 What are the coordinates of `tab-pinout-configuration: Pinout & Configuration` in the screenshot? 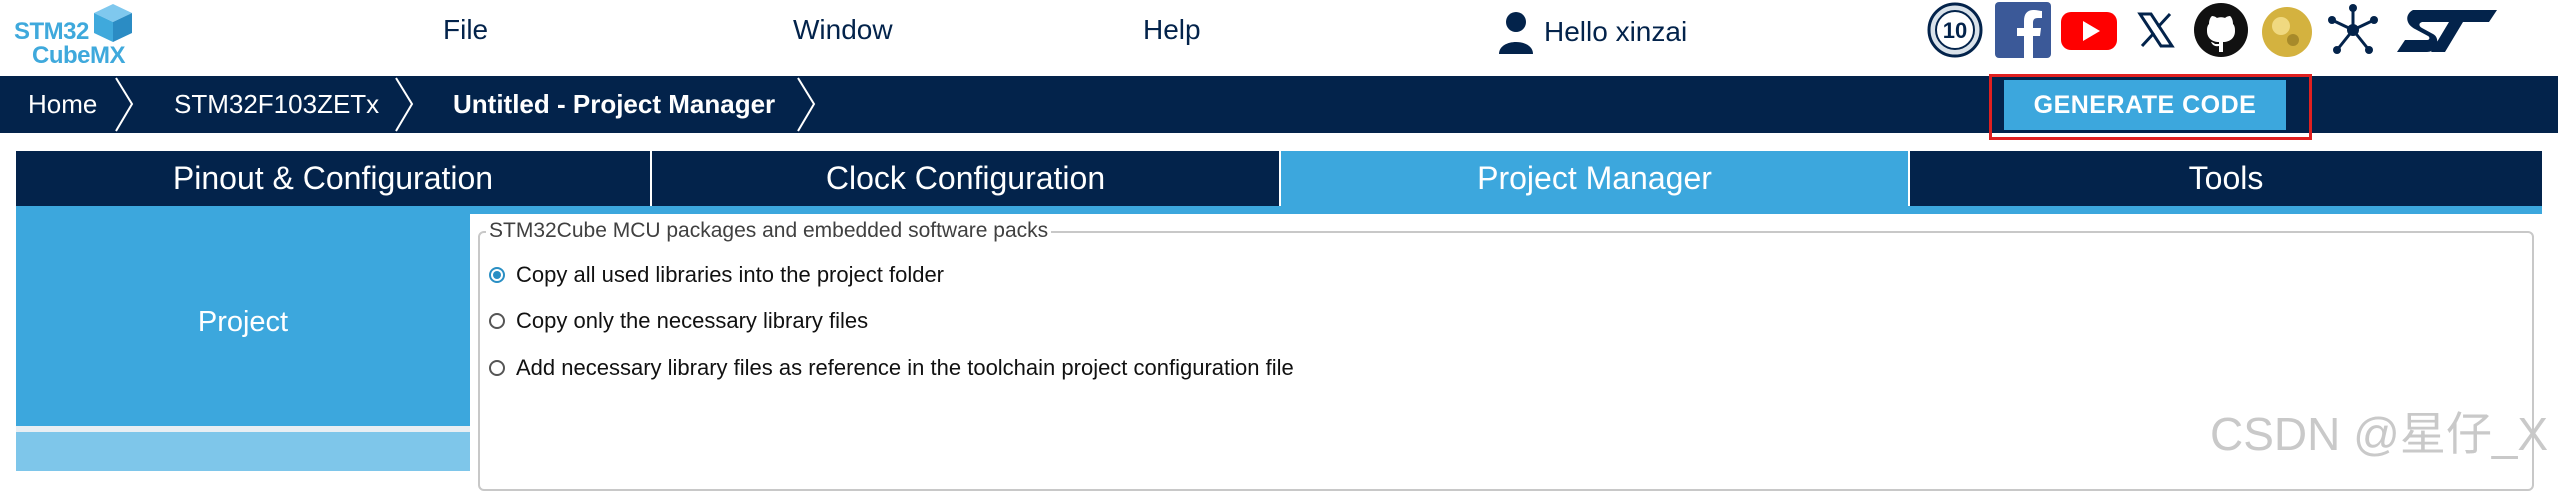 It's located at (334, 178).